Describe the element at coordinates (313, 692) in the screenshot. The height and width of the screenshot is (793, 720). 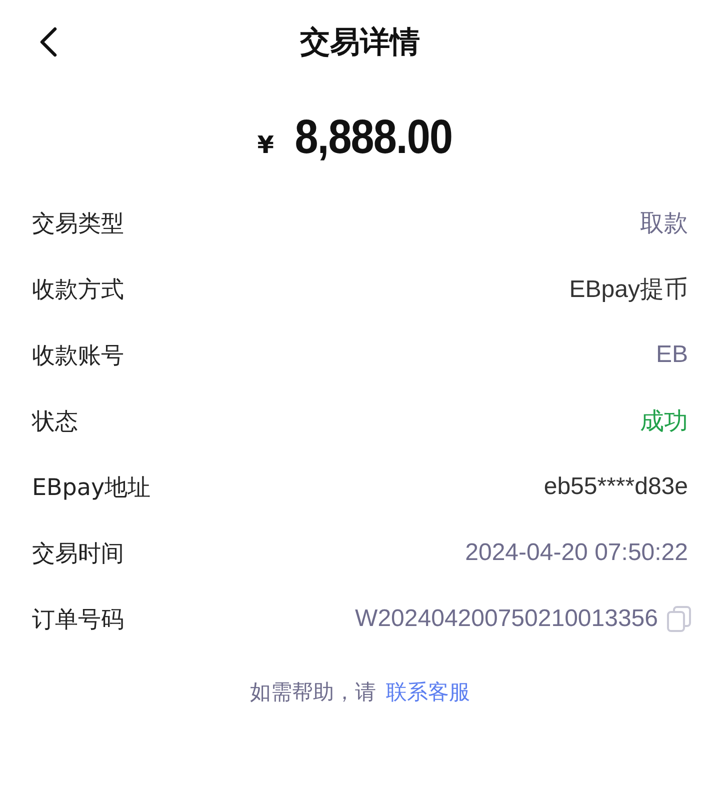
I see `help-text: 如需帮助，请` at that location.